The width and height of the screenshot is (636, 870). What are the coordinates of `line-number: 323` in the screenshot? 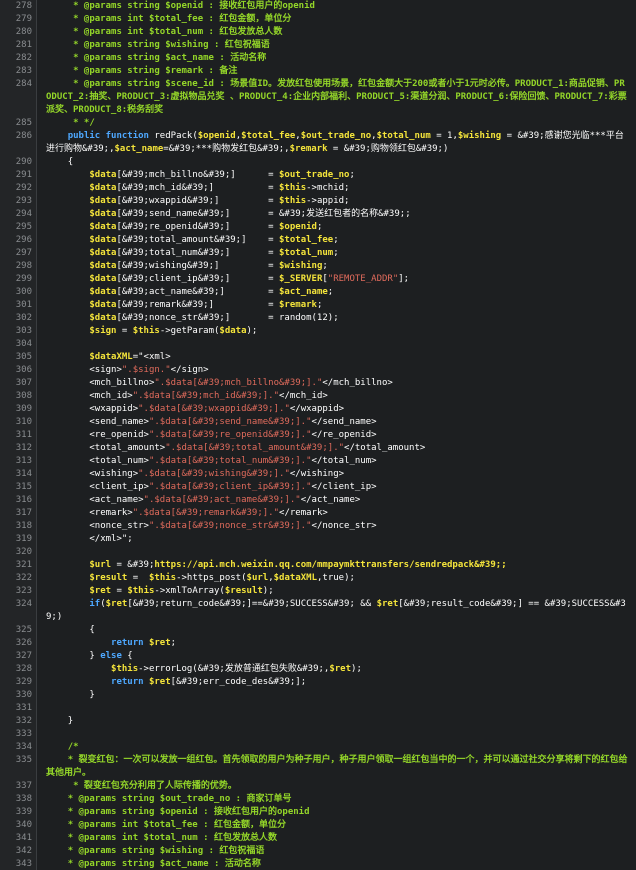 It's located at (23, 591).